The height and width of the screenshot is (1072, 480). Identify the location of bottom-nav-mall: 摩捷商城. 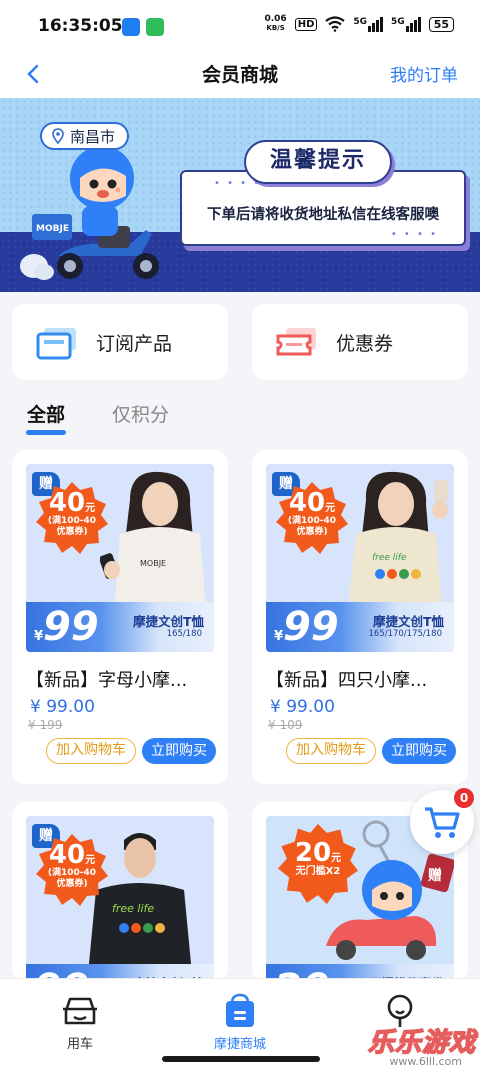
(240, 1015).